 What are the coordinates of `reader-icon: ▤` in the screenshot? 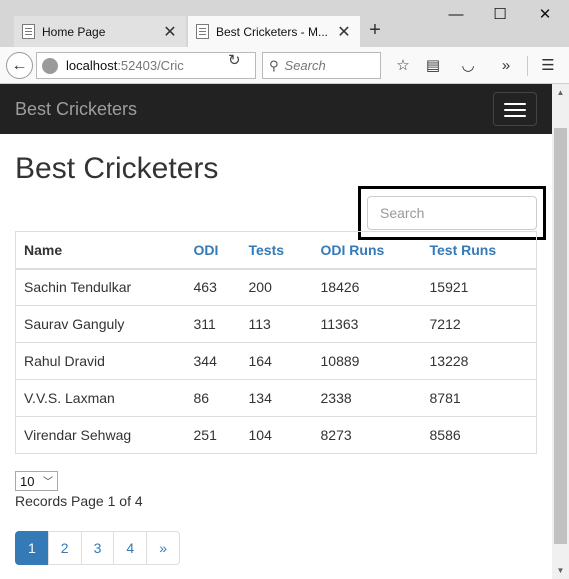 It's located at (433, 66).